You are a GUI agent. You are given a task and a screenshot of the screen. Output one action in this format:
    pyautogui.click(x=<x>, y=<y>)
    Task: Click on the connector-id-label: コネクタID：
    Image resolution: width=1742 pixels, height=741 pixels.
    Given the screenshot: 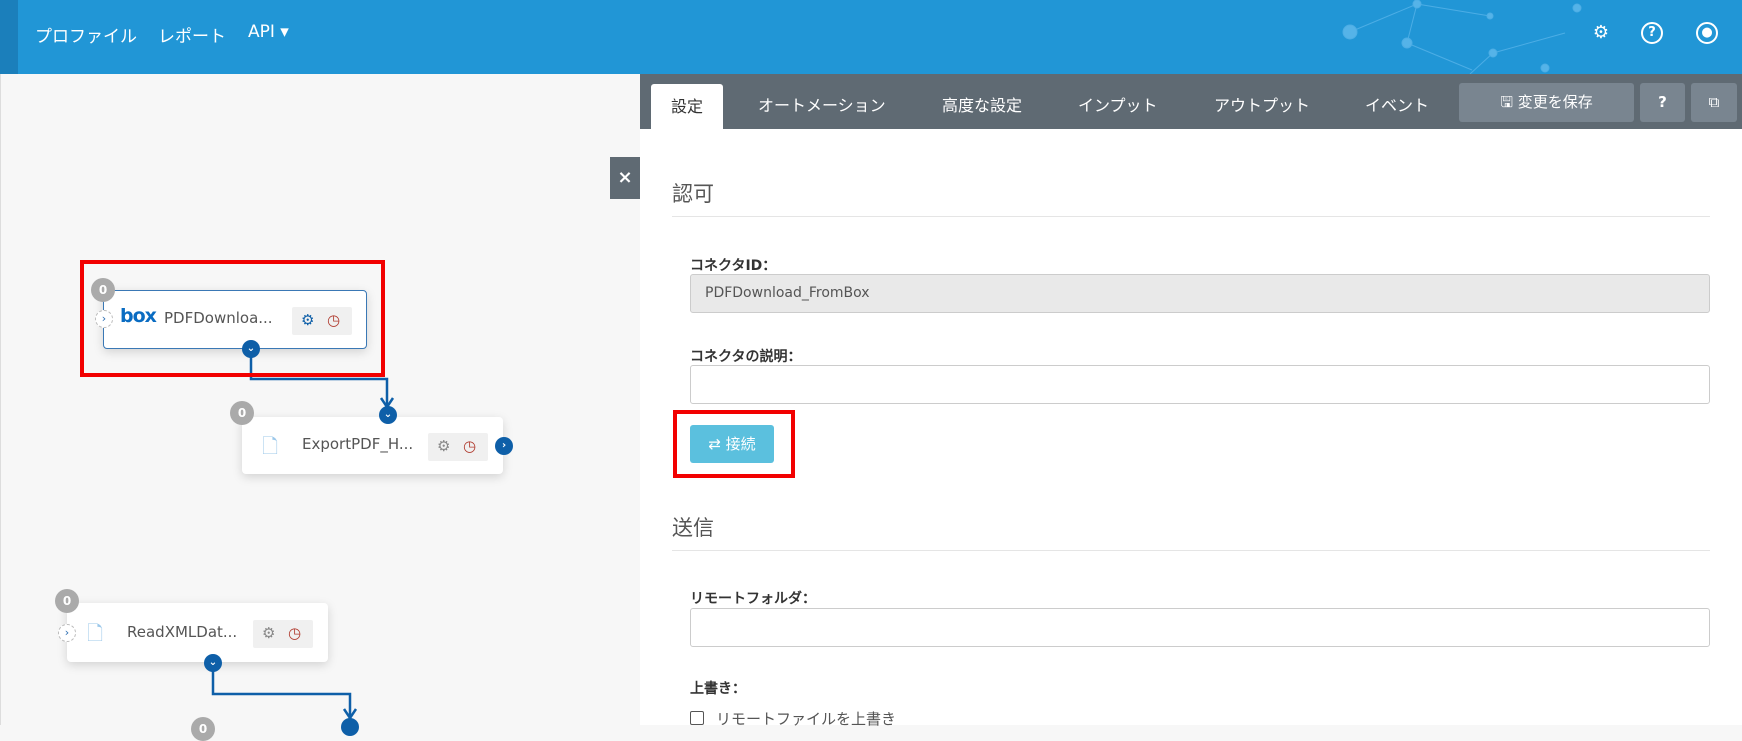 What is the action you would take?
    pyautogui.click(x=733, y=266)
    